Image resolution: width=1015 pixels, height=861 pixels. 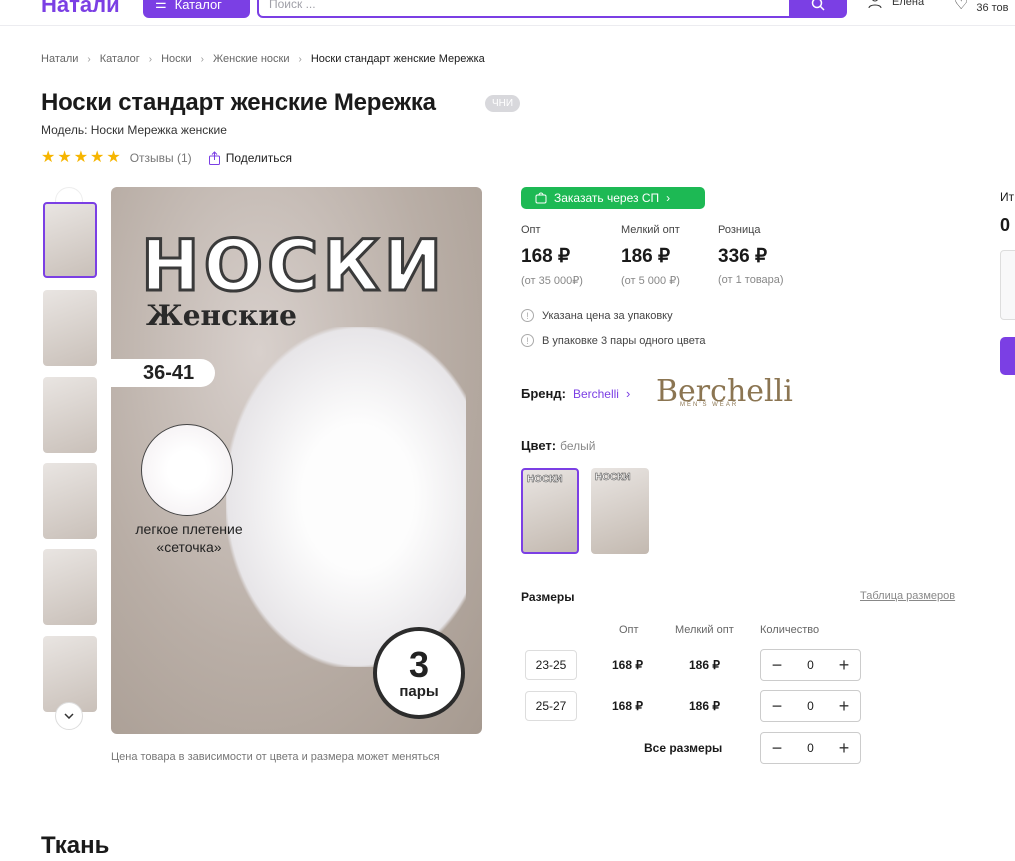 I want to click on all-sizes-stepper: − 0 +, so click(x=810, y=748).